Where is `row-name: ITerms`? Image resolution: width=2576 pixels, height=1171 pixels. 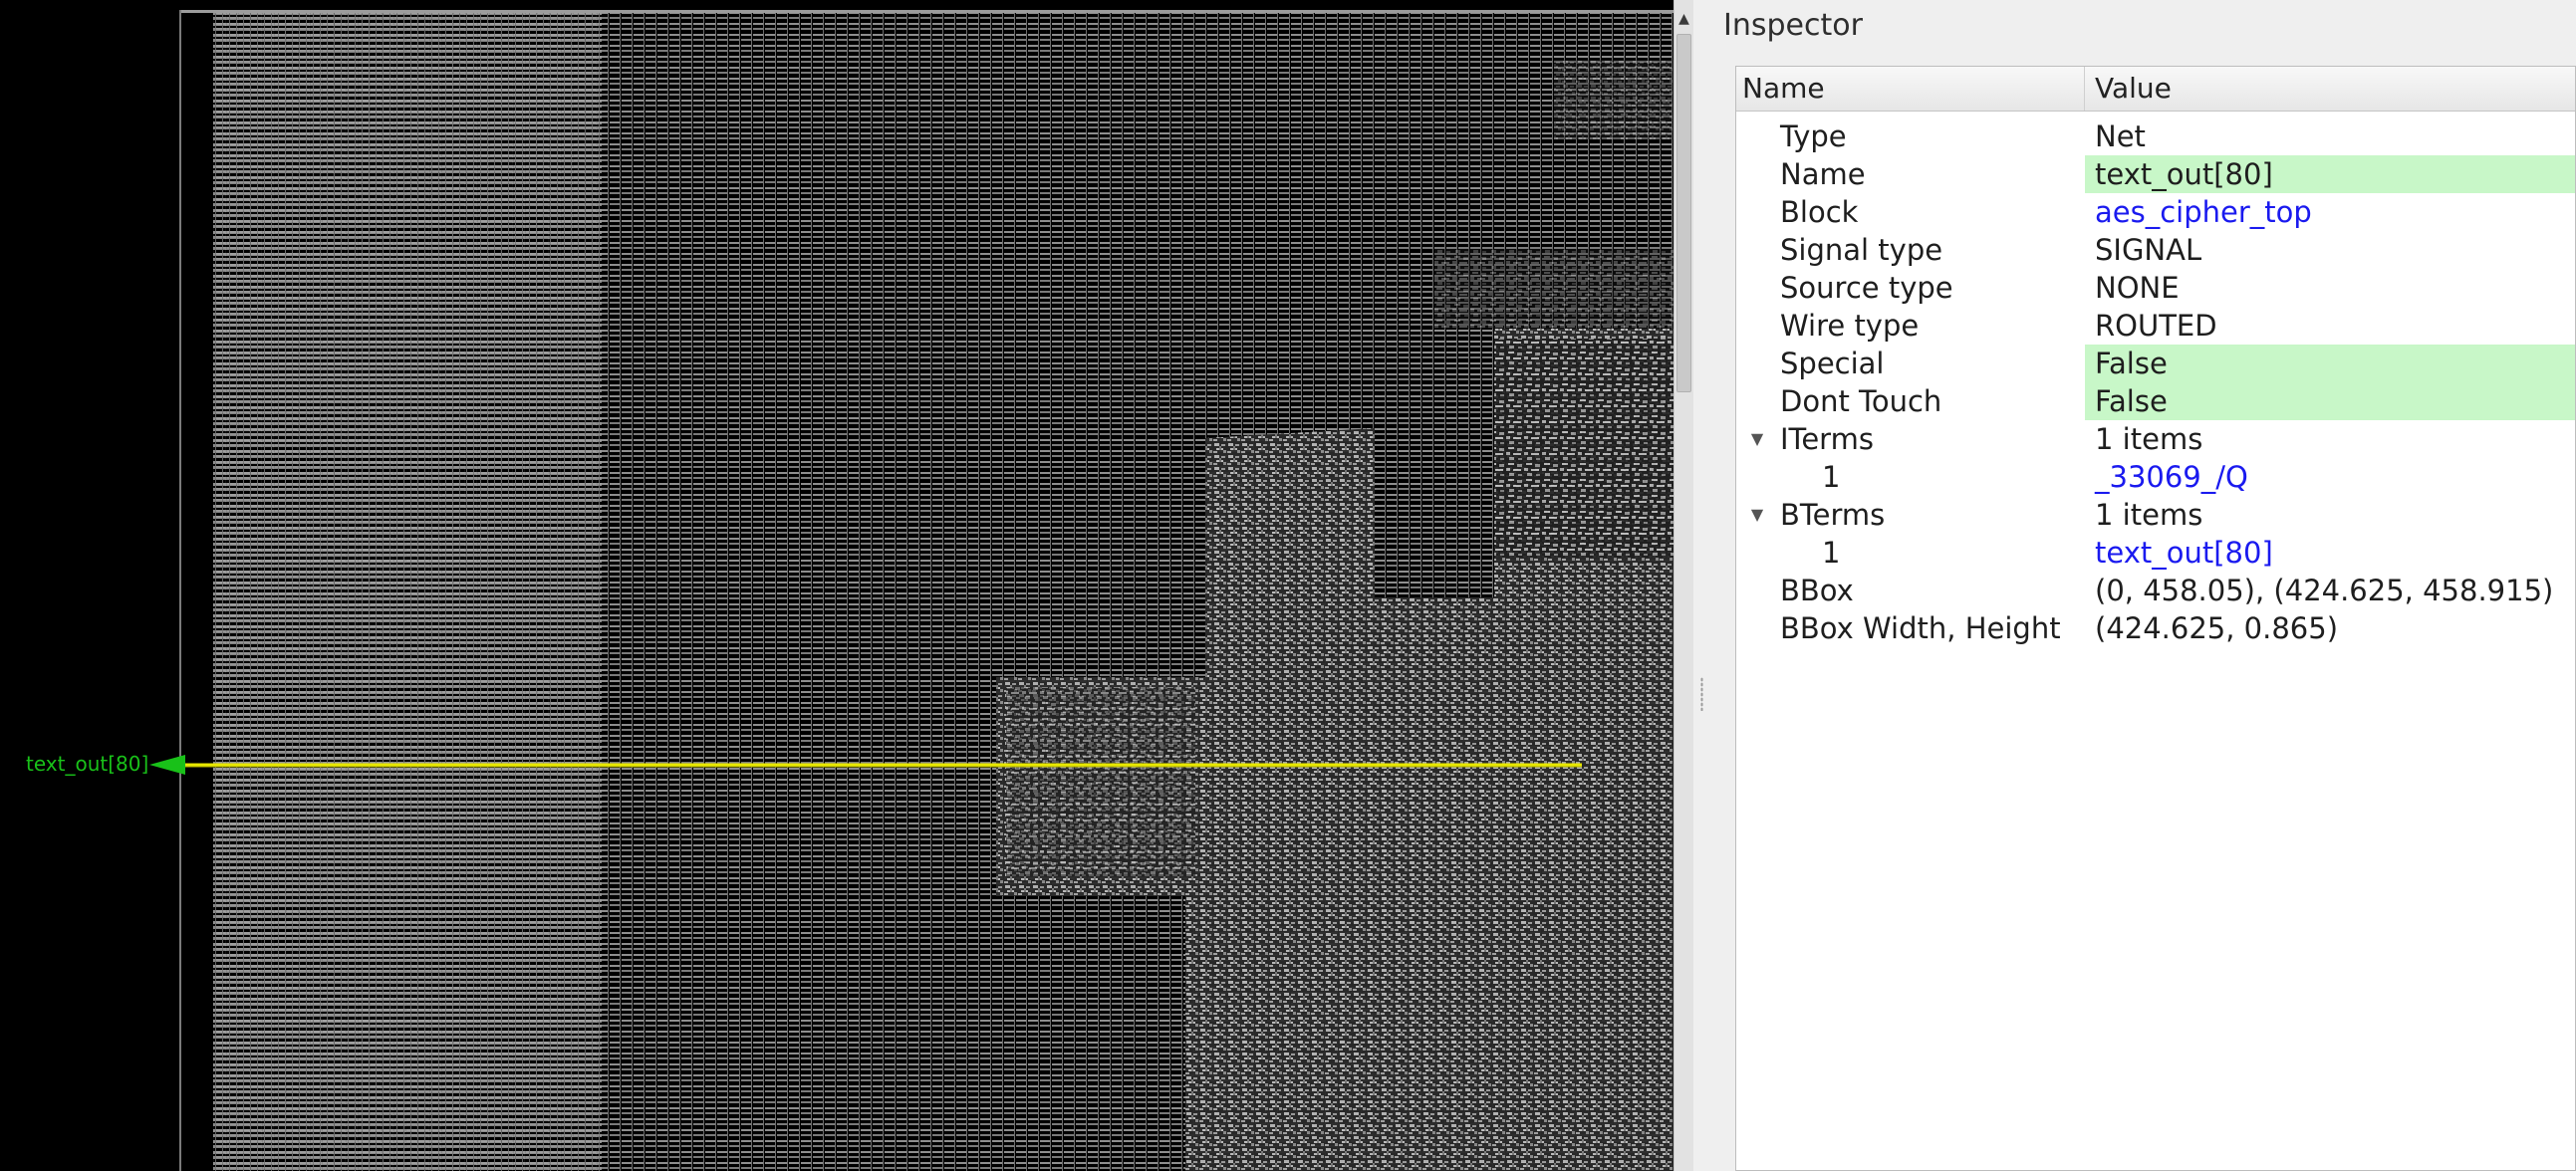 row-name: ITerms is located at coordinates (1827, 439).